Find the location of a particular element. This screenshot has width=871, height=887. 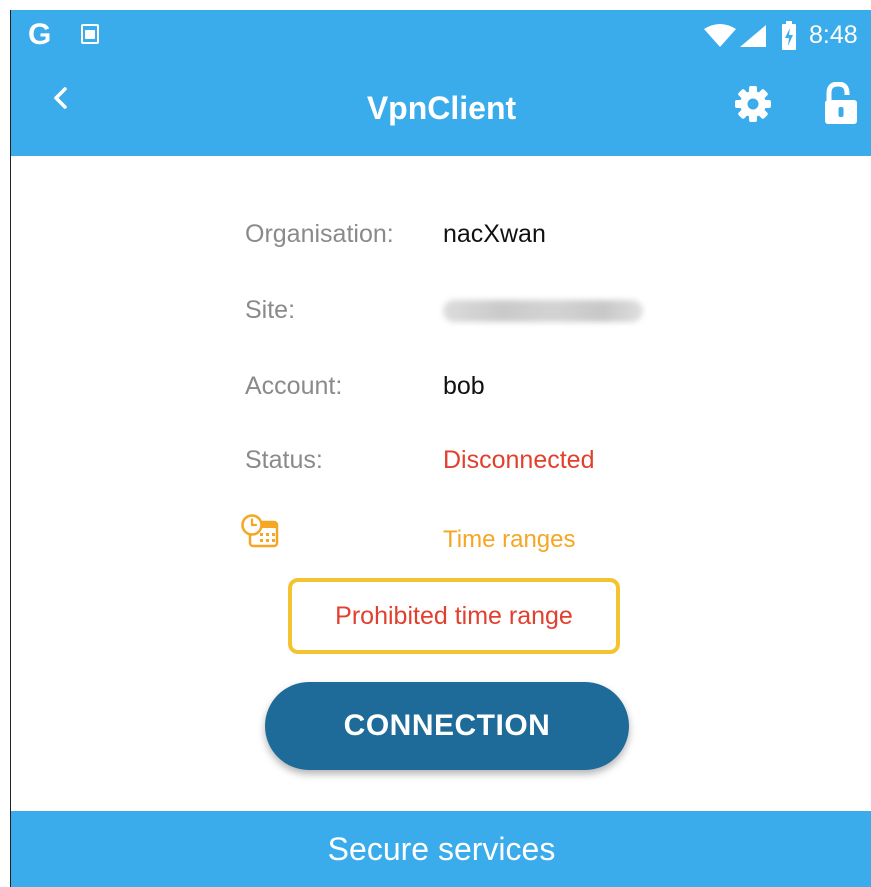

keyboard-app-icon is located at coordinates (90, 34).